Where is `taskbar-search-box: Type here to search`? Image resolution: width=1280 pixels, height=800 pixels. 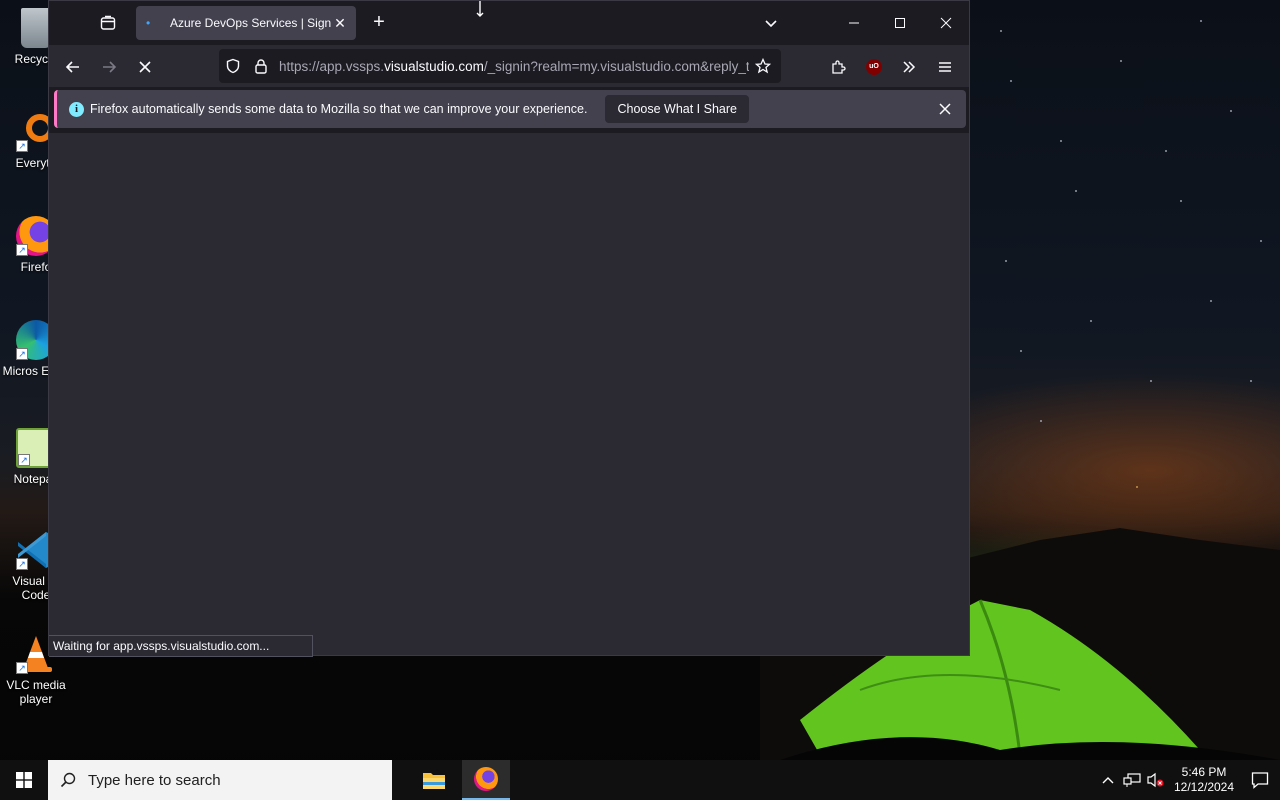 taskbar-search-box: Type here to search is located at coordinates (220, 780).